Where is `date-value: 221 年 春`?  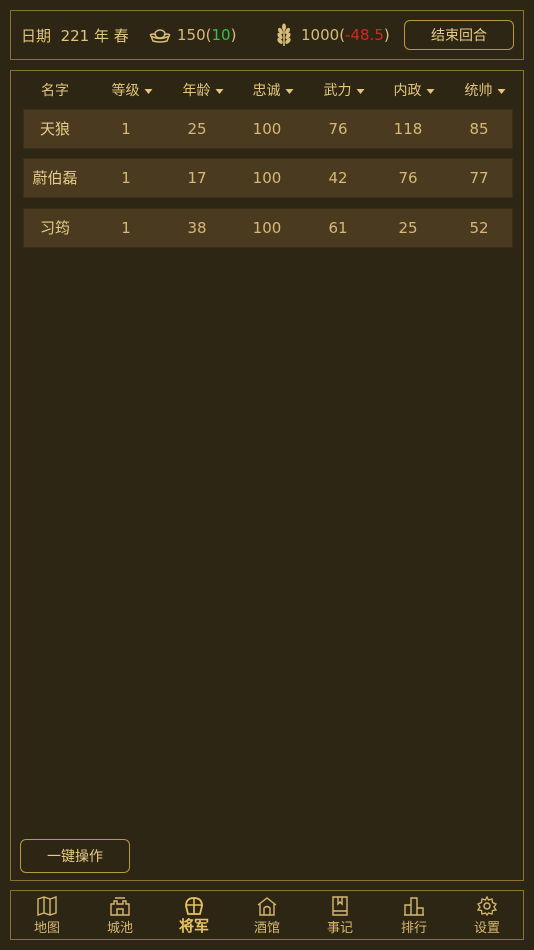
date-value: 221 年 春 is located at coordinates (94, 35).